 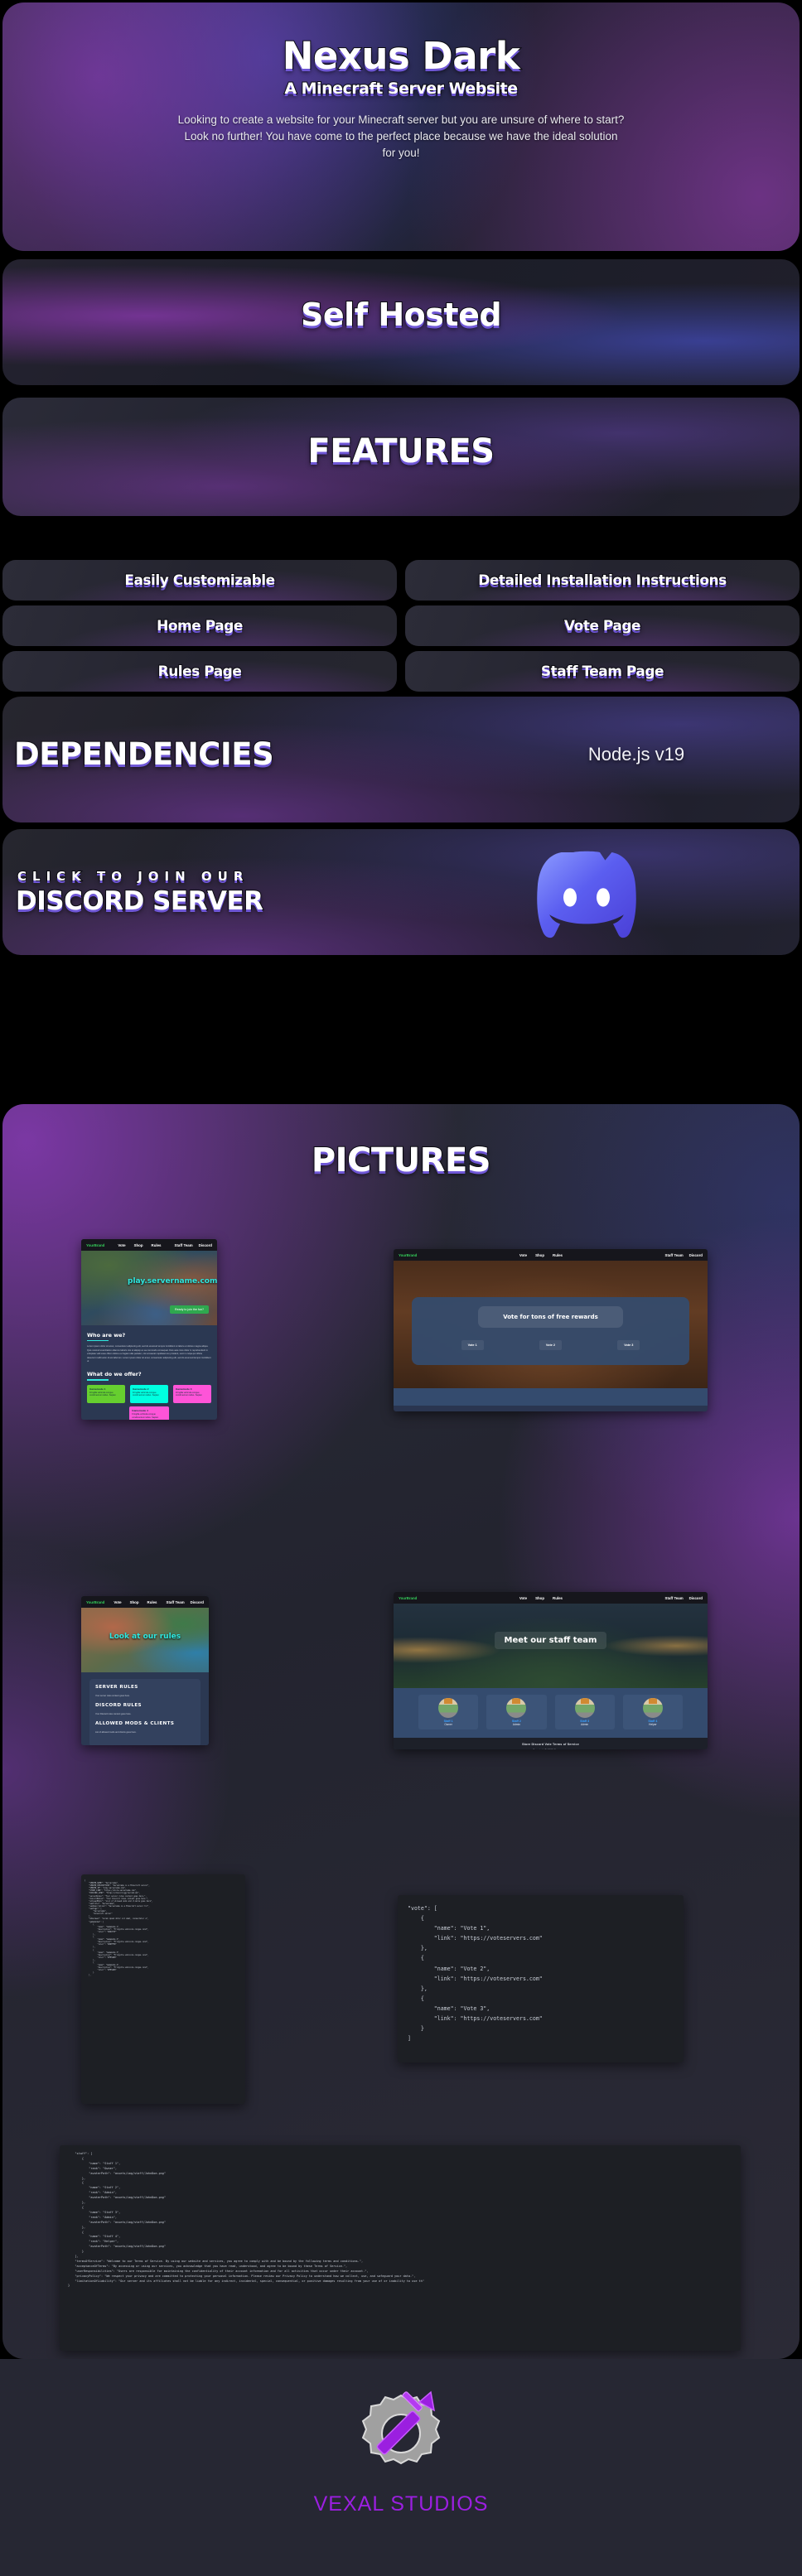 I want to click on gamemode-name: Gamemode 4, so click(x=140, y=1410).